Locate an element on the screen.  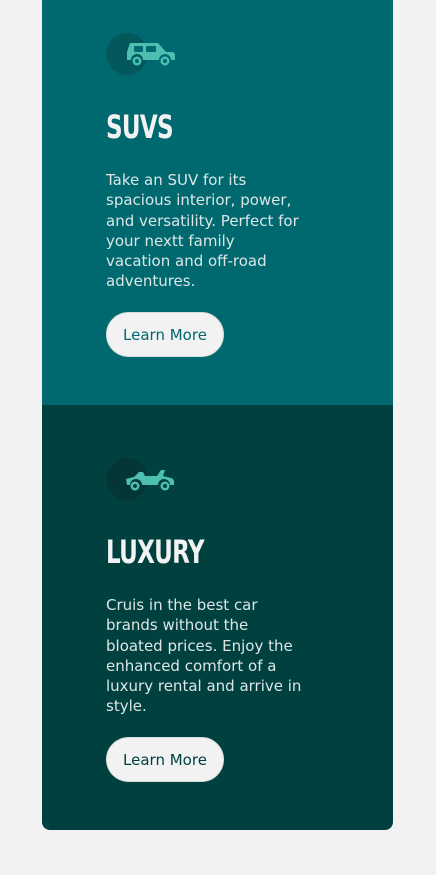
suv-car-icon is located at coordinates (151, 54).